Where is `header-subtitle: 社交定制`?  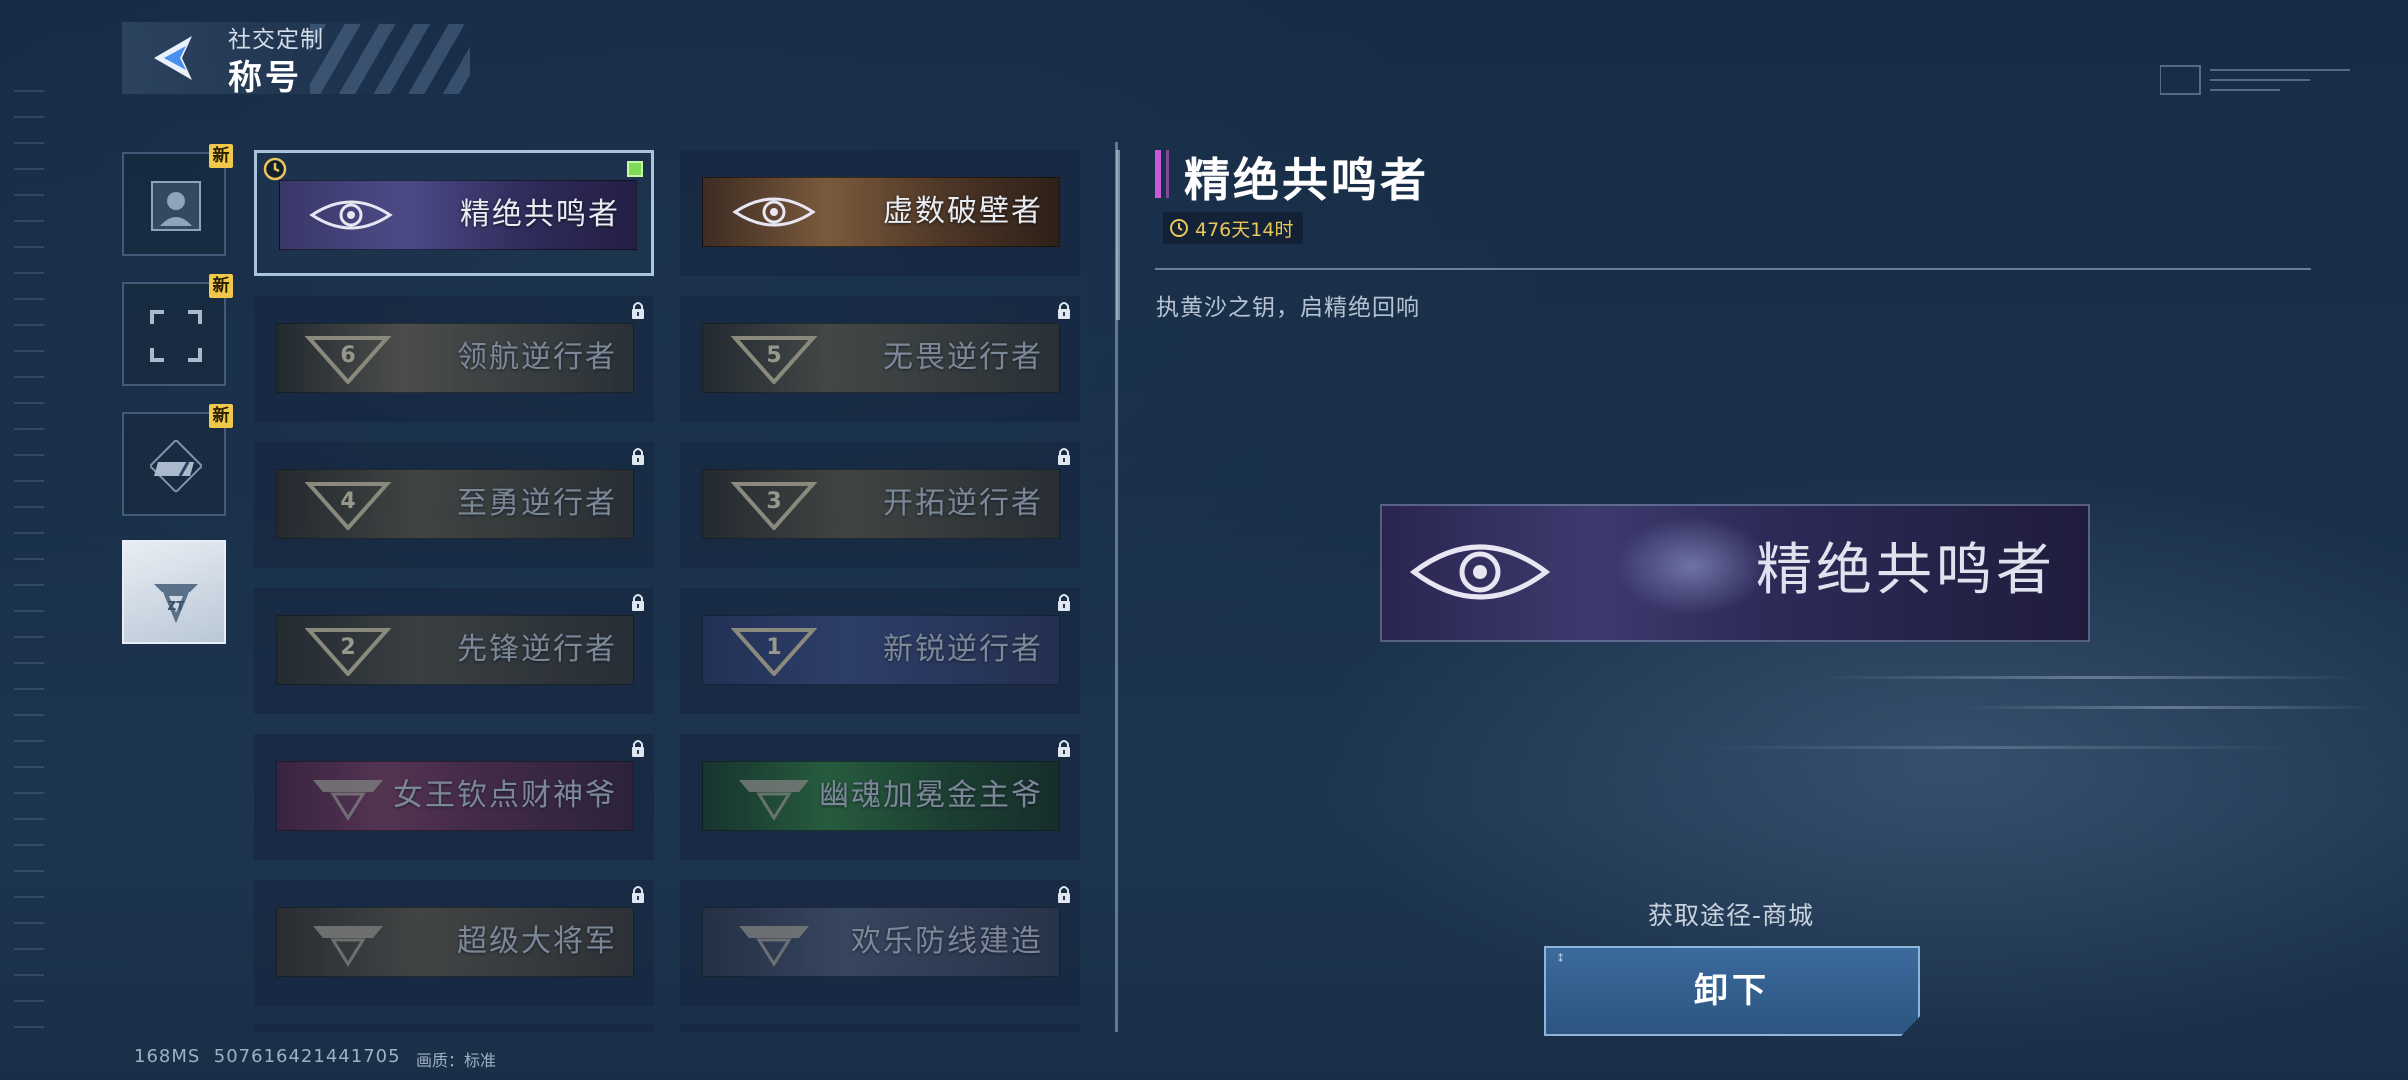 header-subtitle: 社交定制 is located at coordinates (276, 40).